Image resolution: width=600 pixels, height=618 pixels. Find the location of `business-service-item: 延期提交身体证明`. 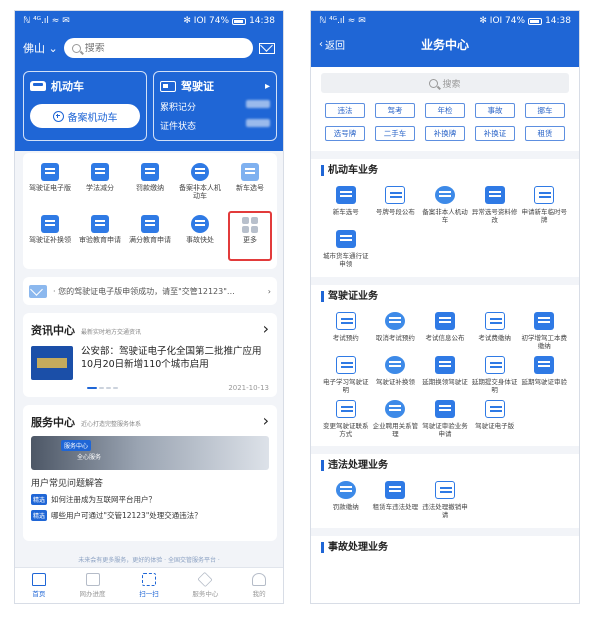

business-service-item: 延期提交身体证明 is located at coordinates (495, 374).